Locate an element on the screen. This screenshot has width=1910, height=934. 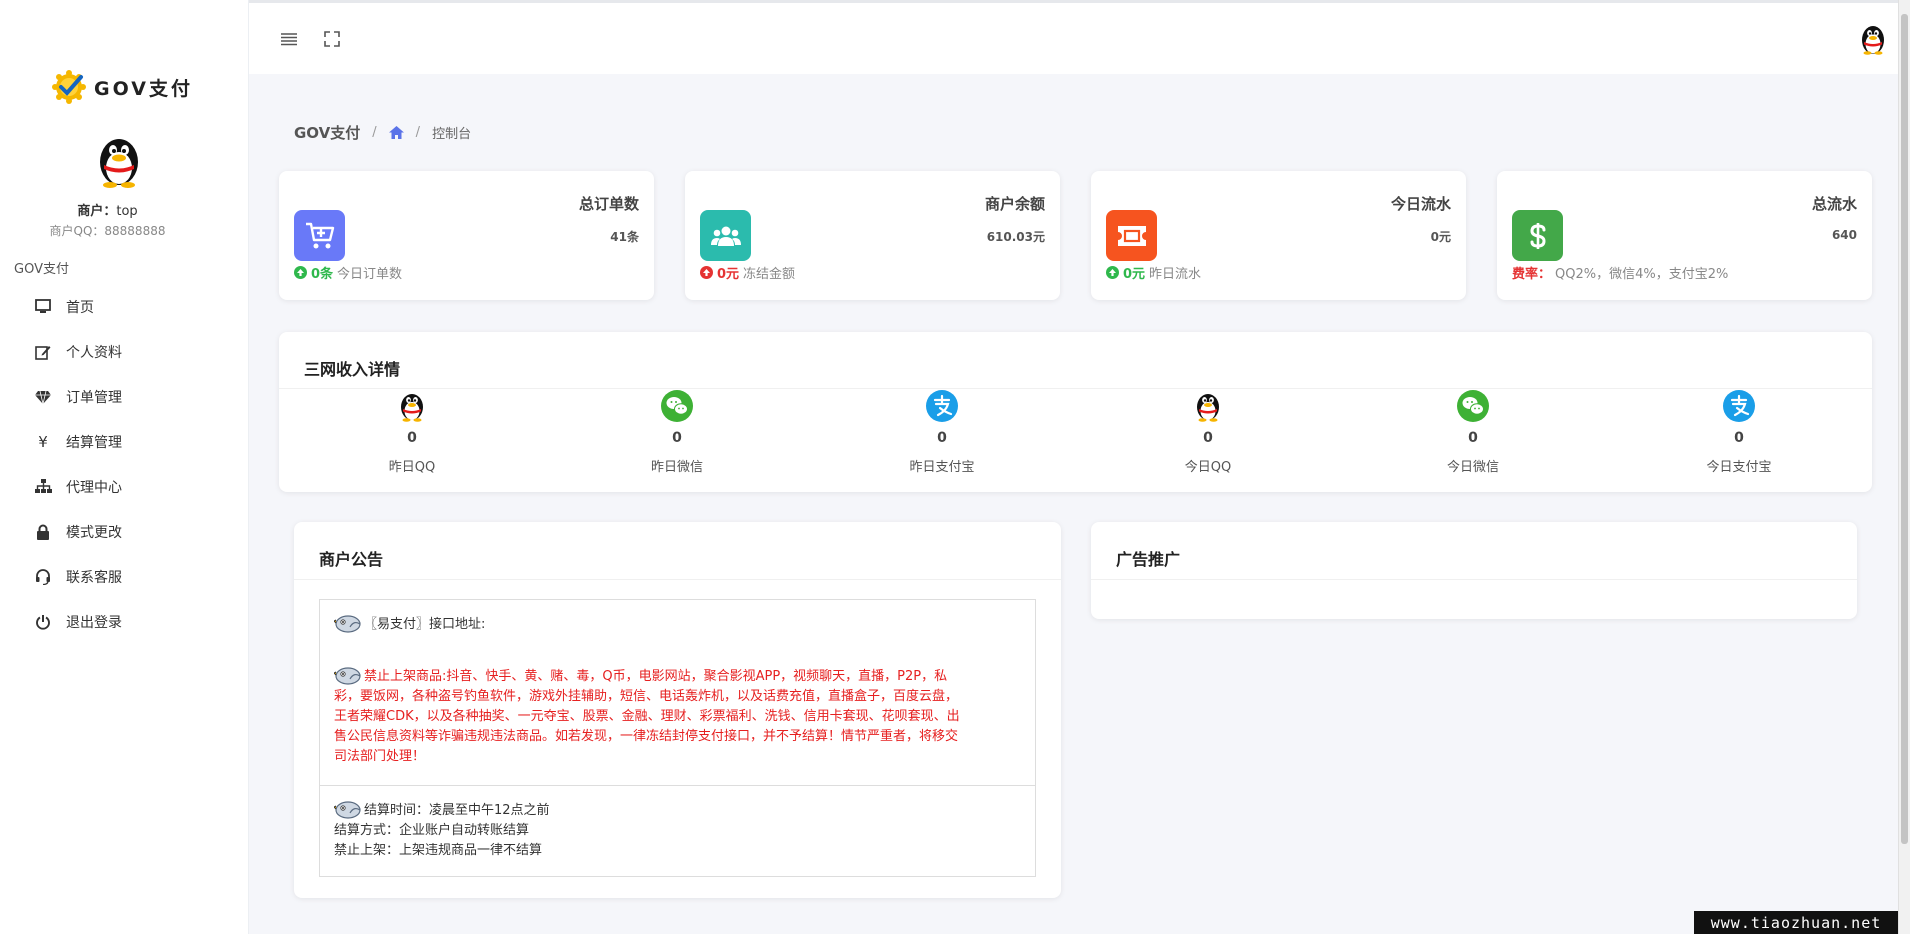
brand-name: GOV支付 is located at coordinates (143, 88).